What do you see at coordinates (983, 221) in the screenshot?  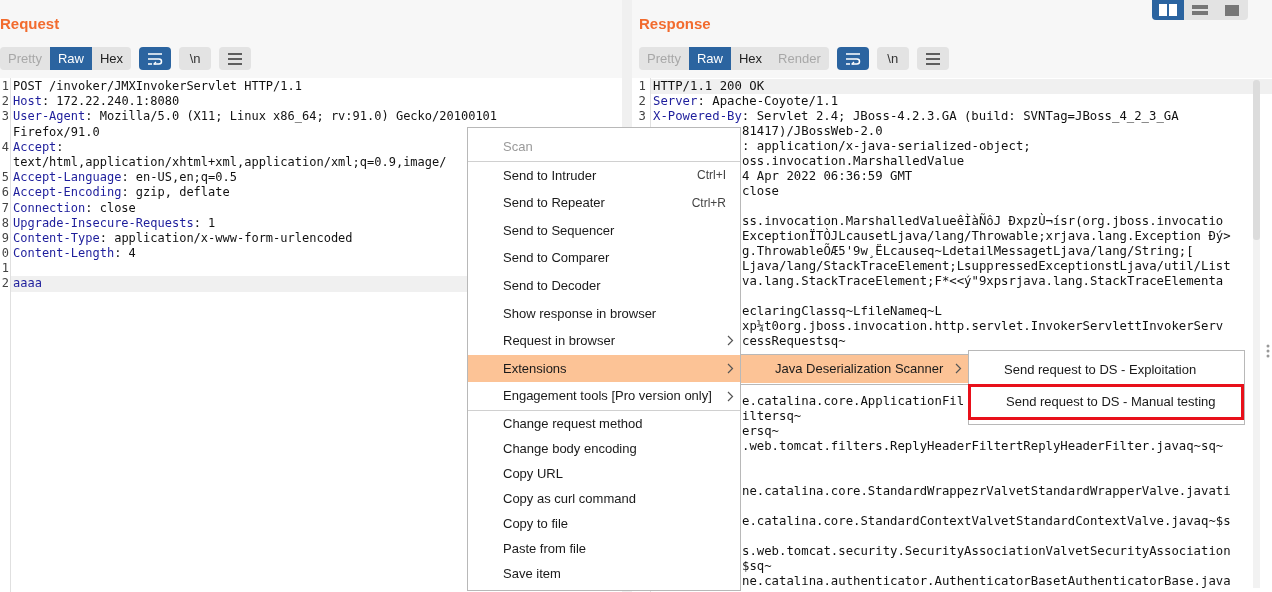 I see `code-text: ss.invocation.MarshalledValueêÌàÑôJ ĐxpzÙ¬ísr(org.jboss.invocatio` at bounding box center [983, 221].